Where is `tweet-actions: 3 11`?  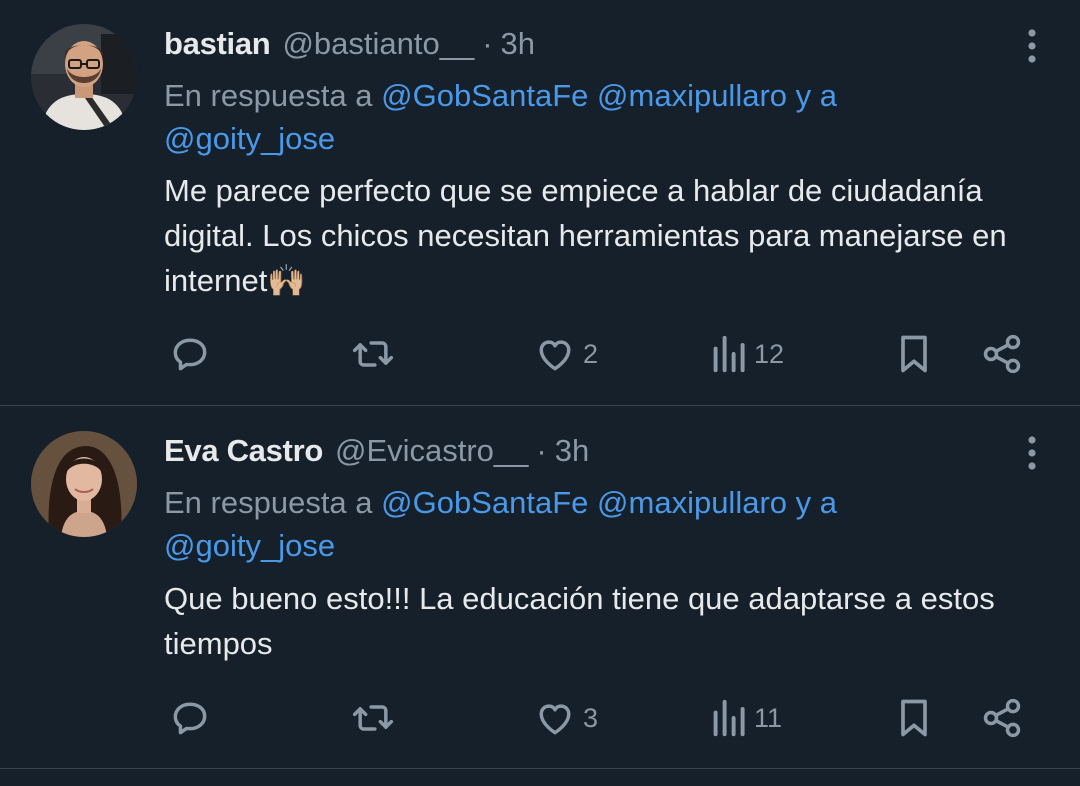 tweet-actions: 3 11 is located at coordinates (540, 718).